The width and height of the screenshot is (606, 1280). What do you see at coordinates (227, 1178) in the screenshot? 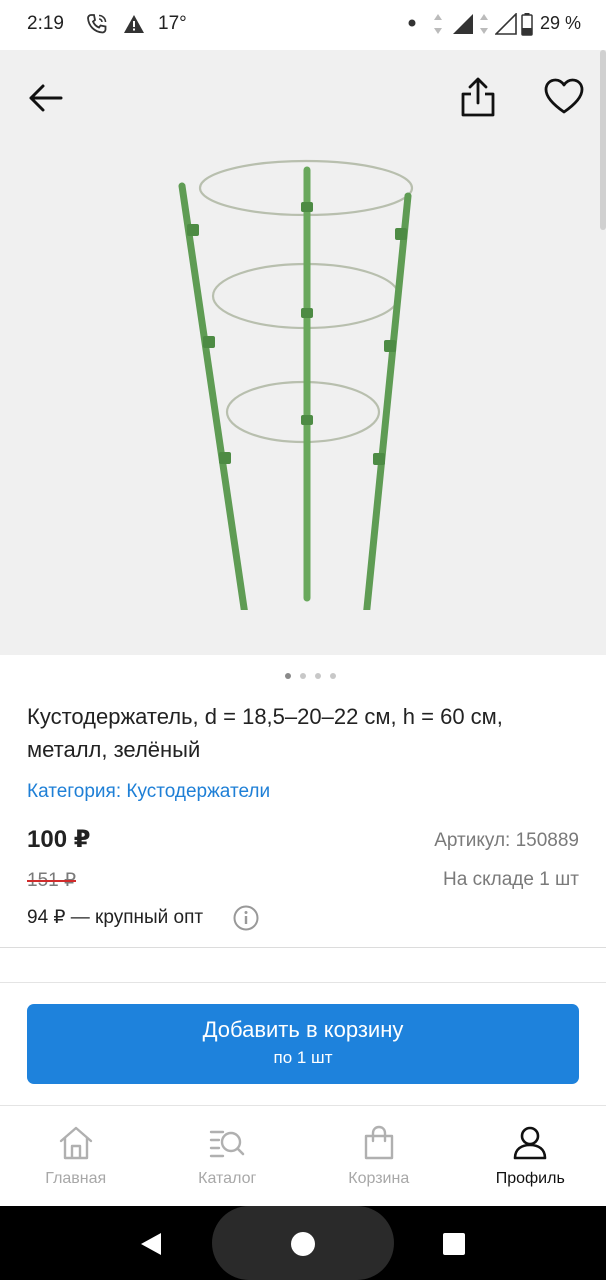
I see `nav-label-catalog: Каталог` at bounding box center [227, 1178].